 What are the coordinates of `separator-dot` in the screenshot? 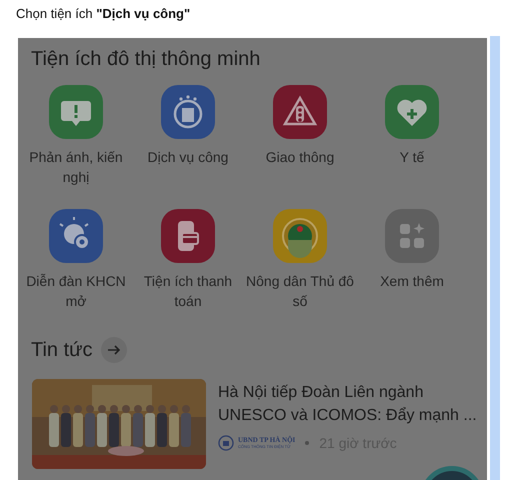 It's located at (307, 443).